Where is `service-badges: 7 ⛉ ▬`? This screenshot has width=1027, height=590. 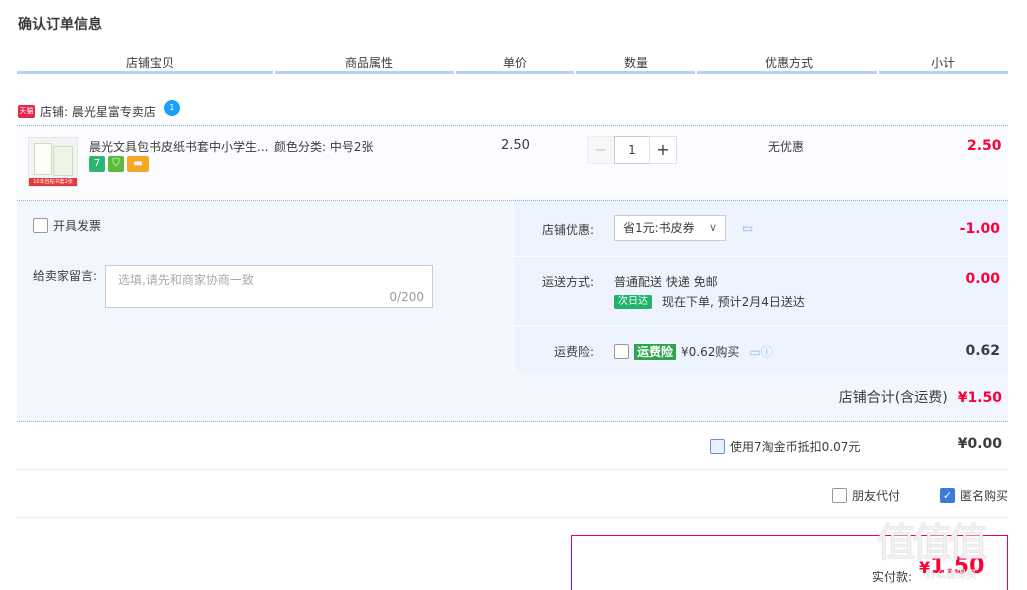 service-badges: 7 ⛉ ▬ is located at coordinates (119, 164).